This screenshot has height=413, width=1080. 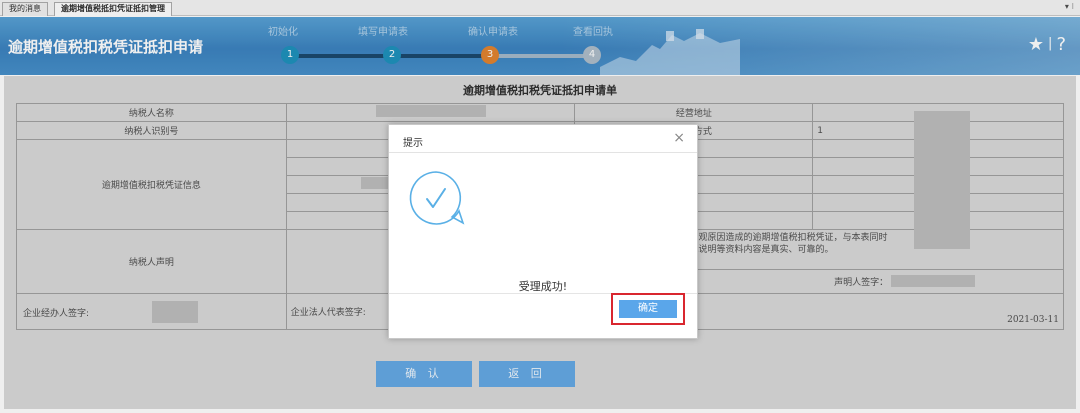 I want to click on ok-button-highlight: 确定, so click(x=648, y=309).